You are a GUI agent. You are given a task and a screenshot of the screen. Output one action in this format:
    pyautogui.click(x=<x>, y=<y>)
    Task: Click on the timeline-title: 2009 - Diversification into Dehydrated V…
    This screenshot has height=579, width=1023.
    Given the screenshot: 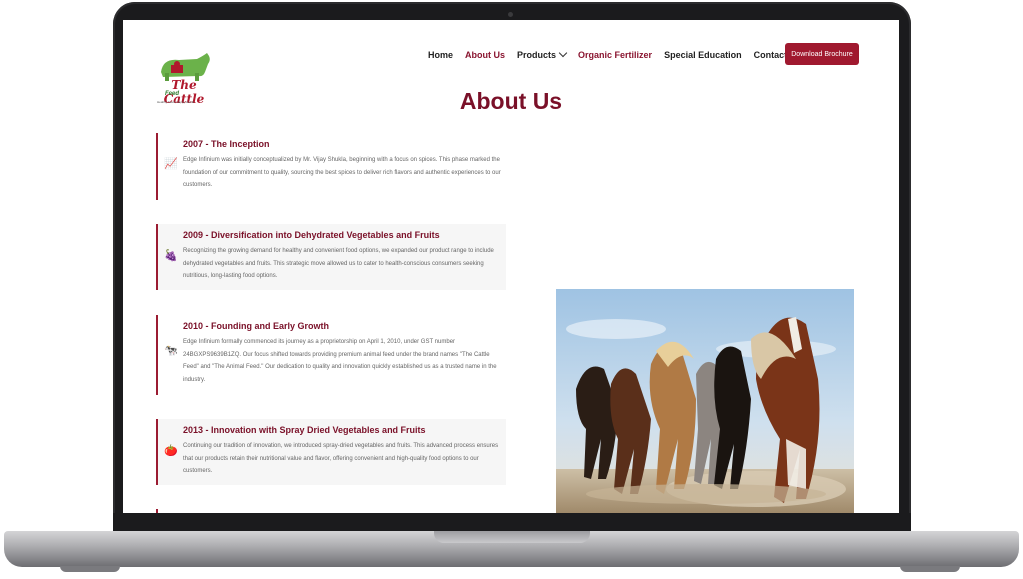 What is the action you would take?
    pyautogui.click(x=311, y=235)
    